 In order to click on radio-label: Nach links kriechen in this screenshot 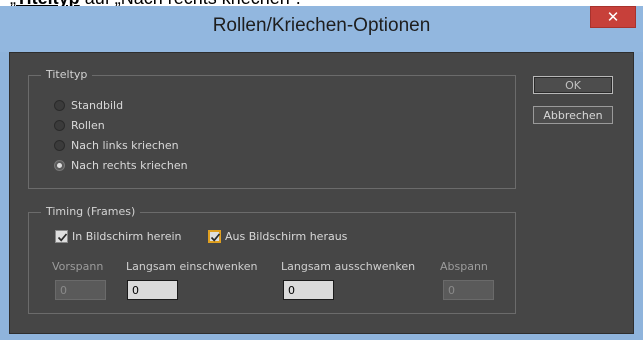, I will do `click(125, 145)`.